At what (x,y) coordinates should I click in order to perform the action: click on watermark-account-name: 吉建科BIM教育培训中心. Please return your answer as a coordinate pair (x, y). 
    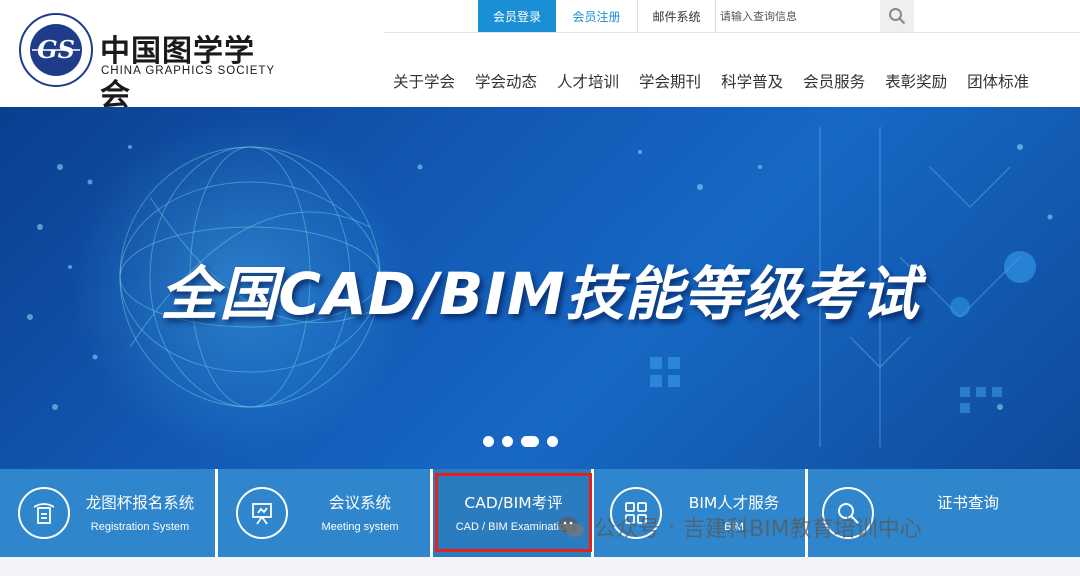
    Looking at the image, I should click on (802, 529).